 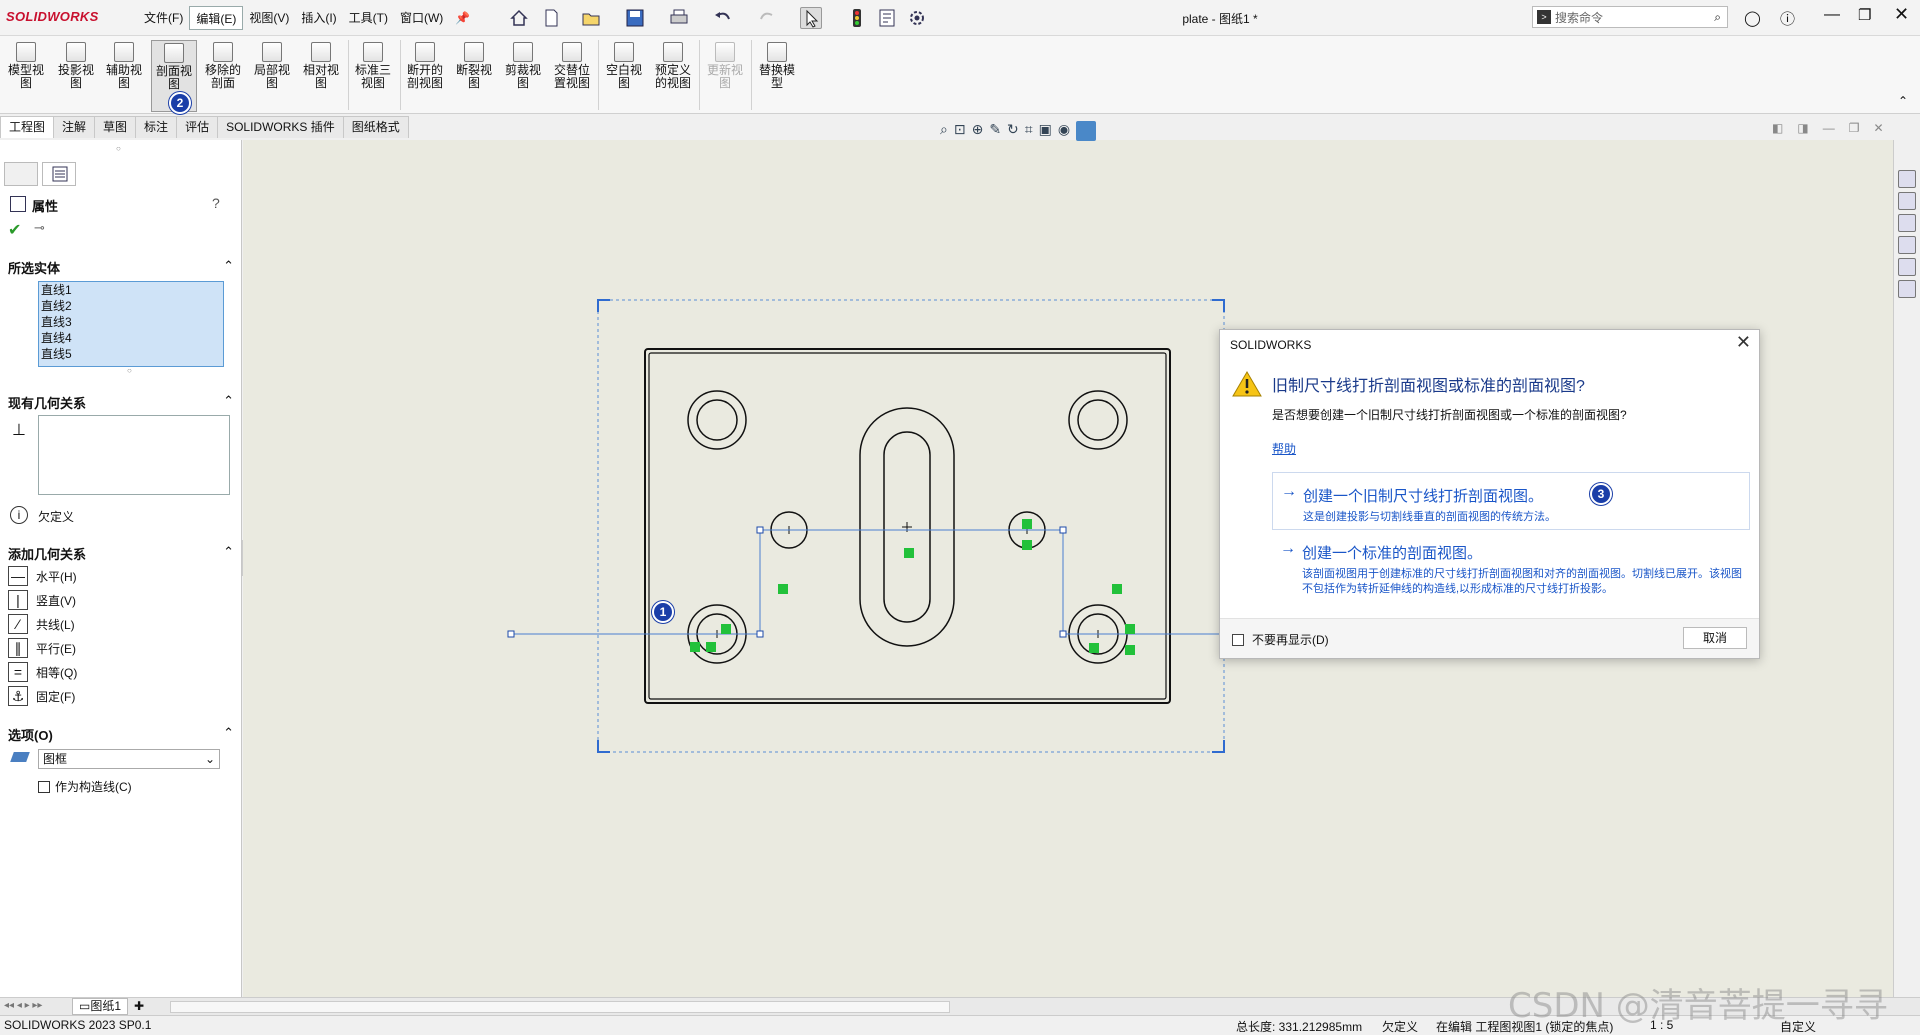 I want to click on property-manager-tab-icon, so click(x=59, y=174).